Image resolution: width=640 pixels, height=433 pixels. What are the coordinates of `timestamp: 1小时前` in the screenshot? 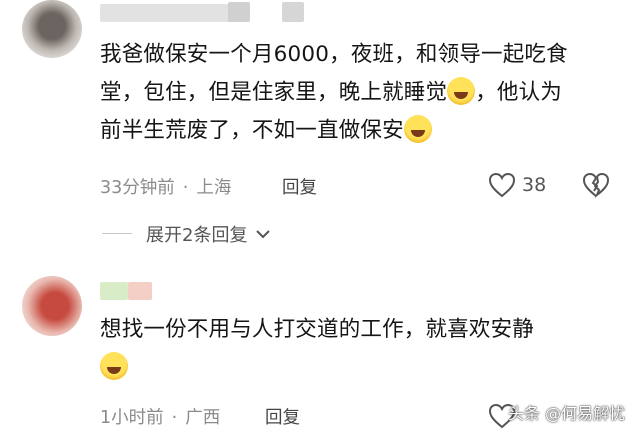 It's located at (132, 418).